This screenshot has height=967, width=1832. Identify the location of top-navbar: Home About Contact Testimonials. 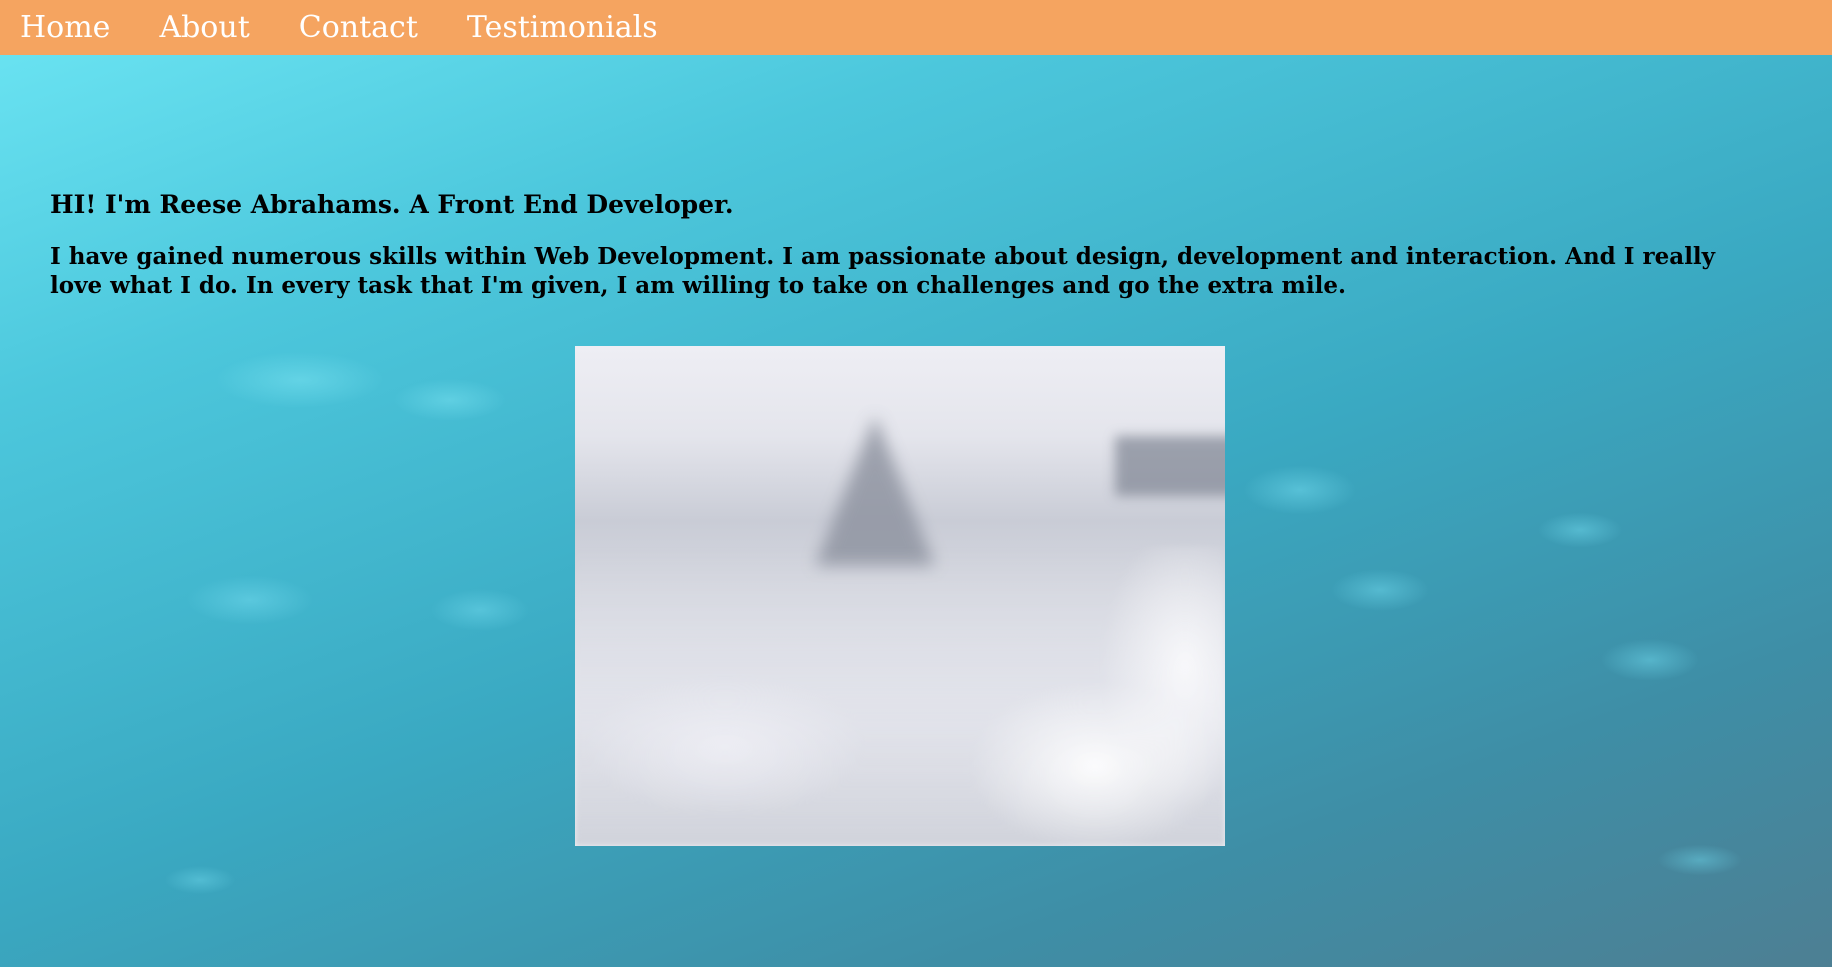
(916, 27).